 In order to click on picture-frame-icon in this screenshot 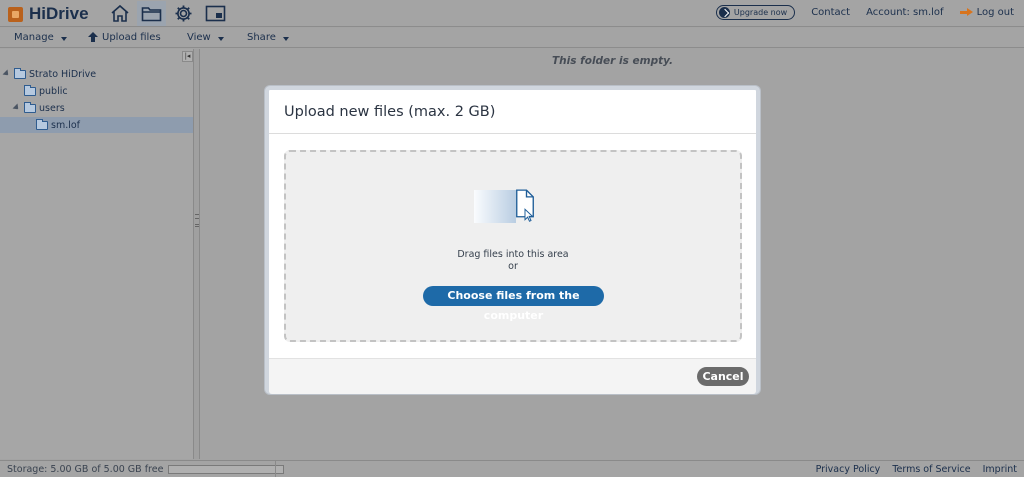, I will do `click(215, 13)`.